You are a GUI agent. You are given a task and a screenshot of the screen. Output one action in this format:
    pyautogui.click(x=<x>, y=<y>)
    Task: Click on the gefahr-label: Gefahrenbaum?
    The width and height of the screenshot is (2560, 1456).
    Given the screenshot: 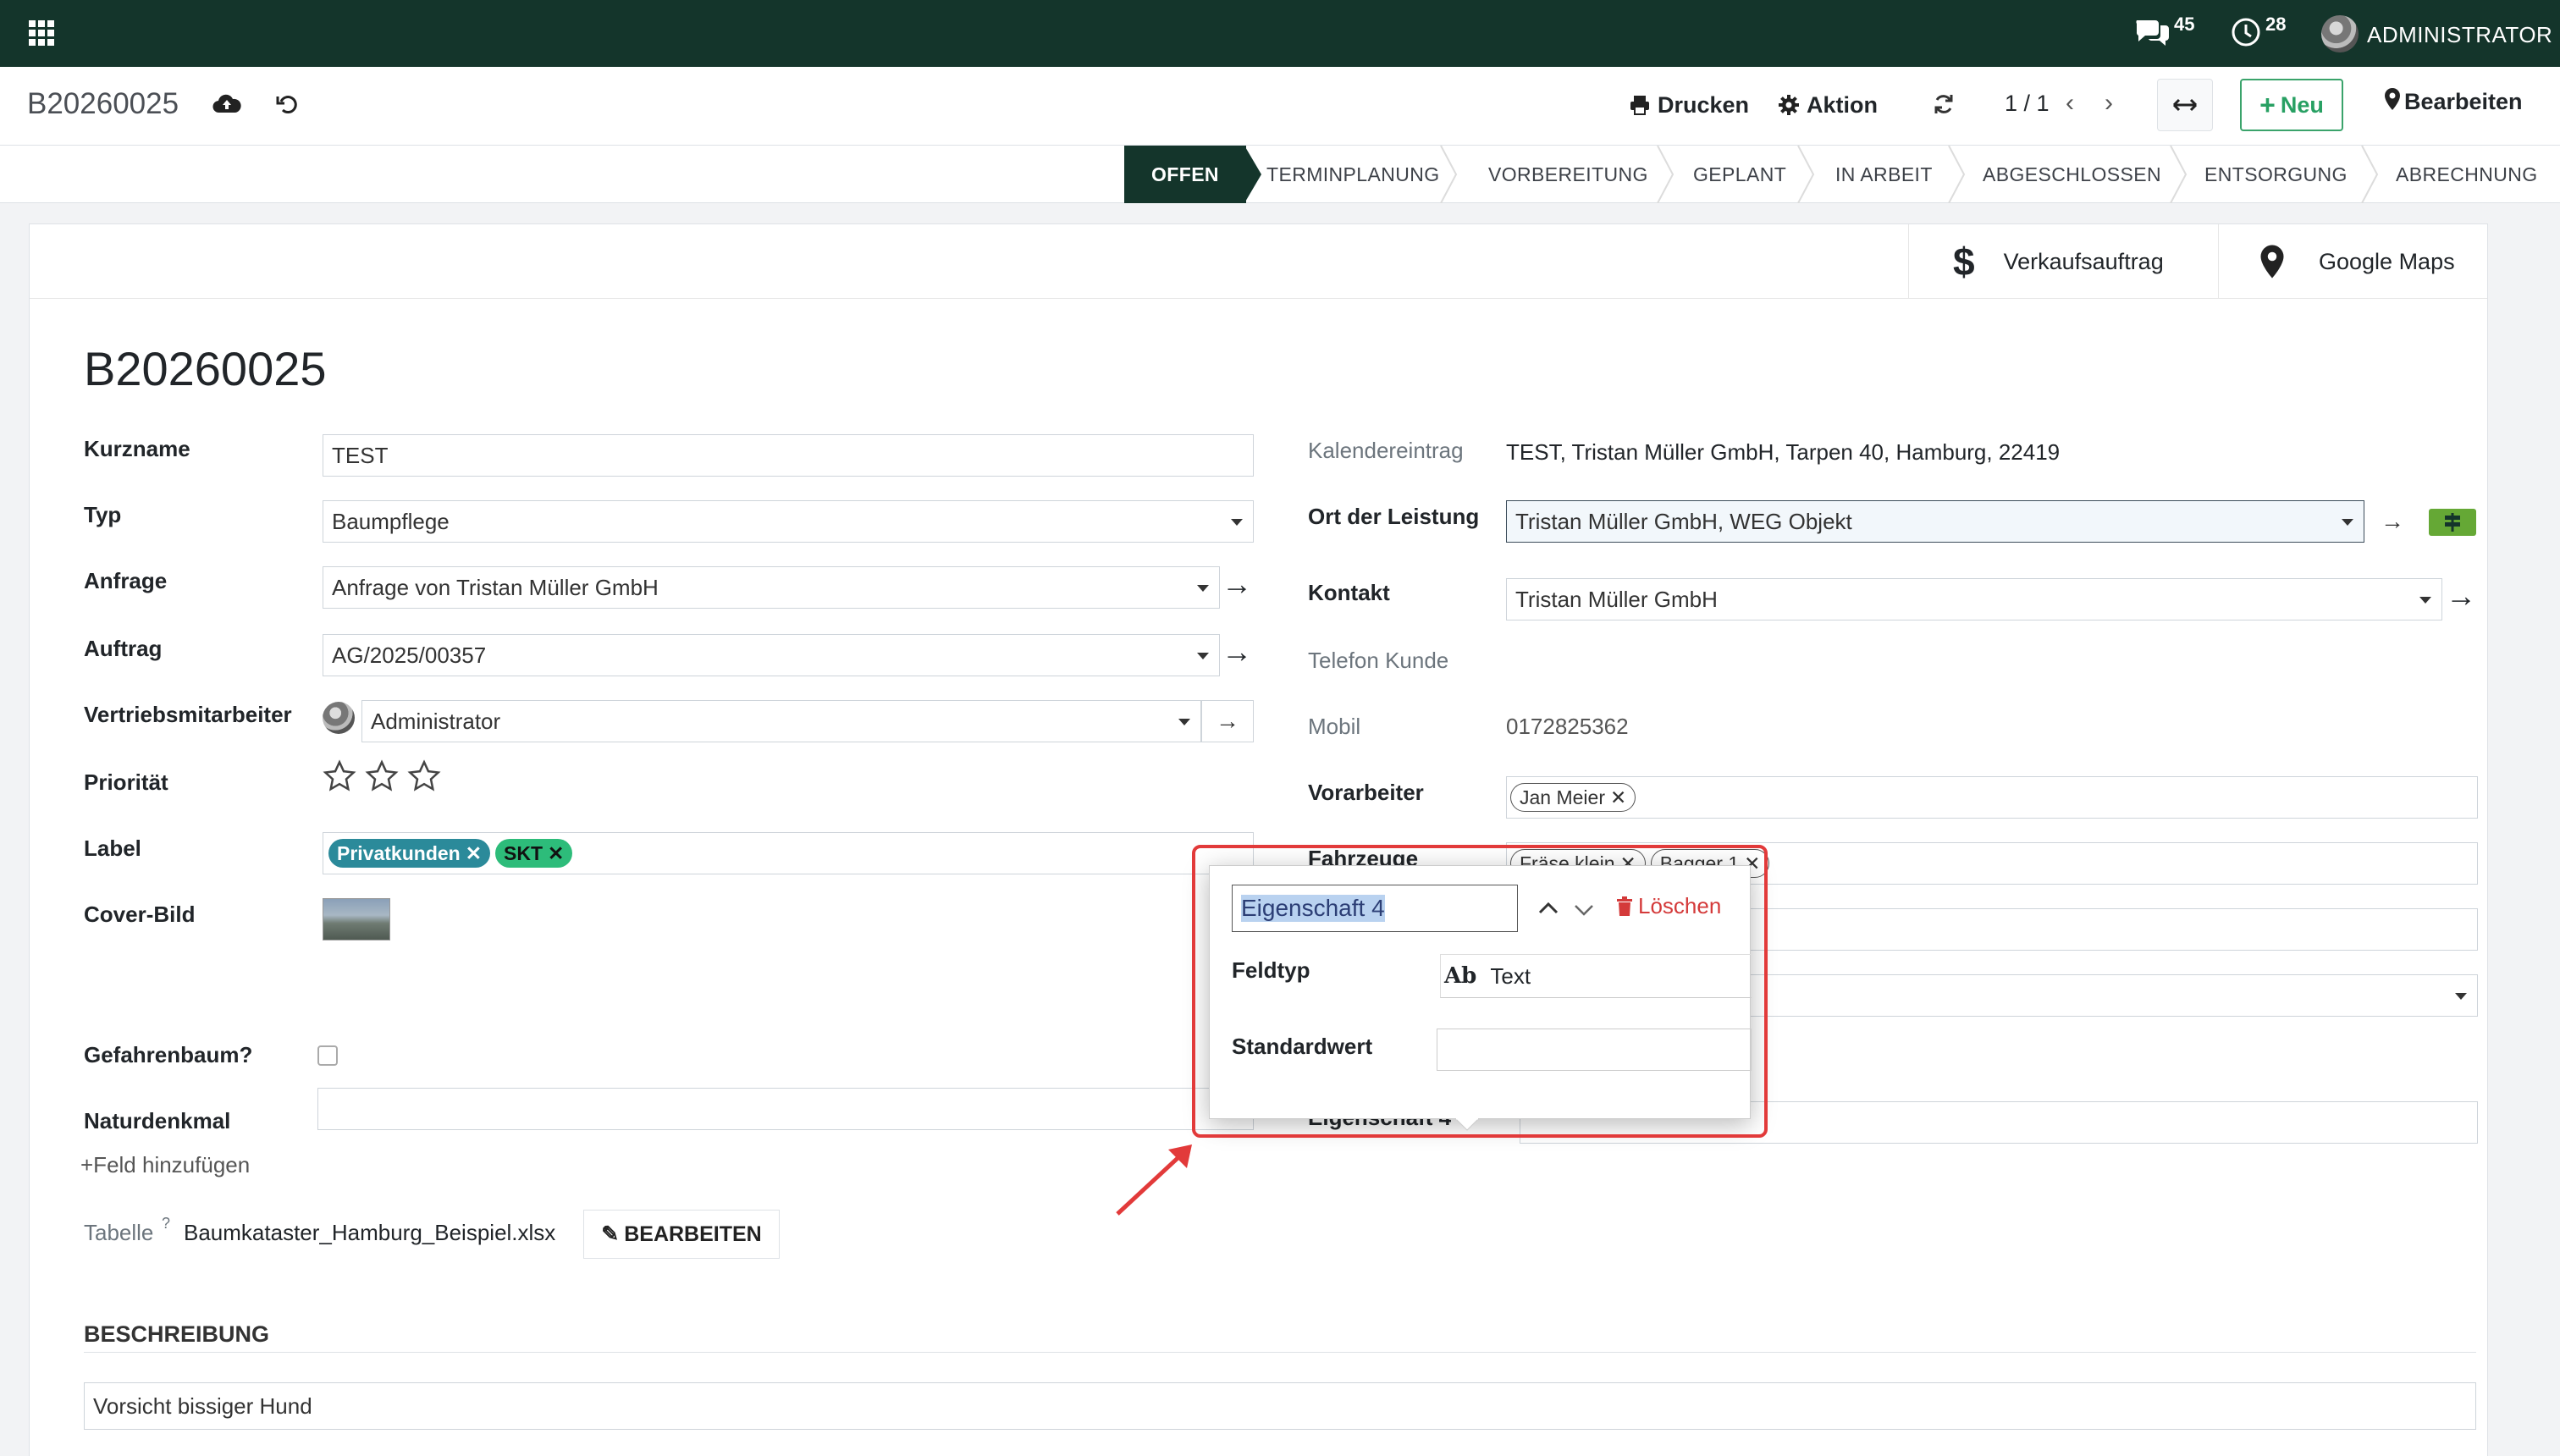 What is the action you would take?
    pyautogui.click(x=168, y=1054)
    